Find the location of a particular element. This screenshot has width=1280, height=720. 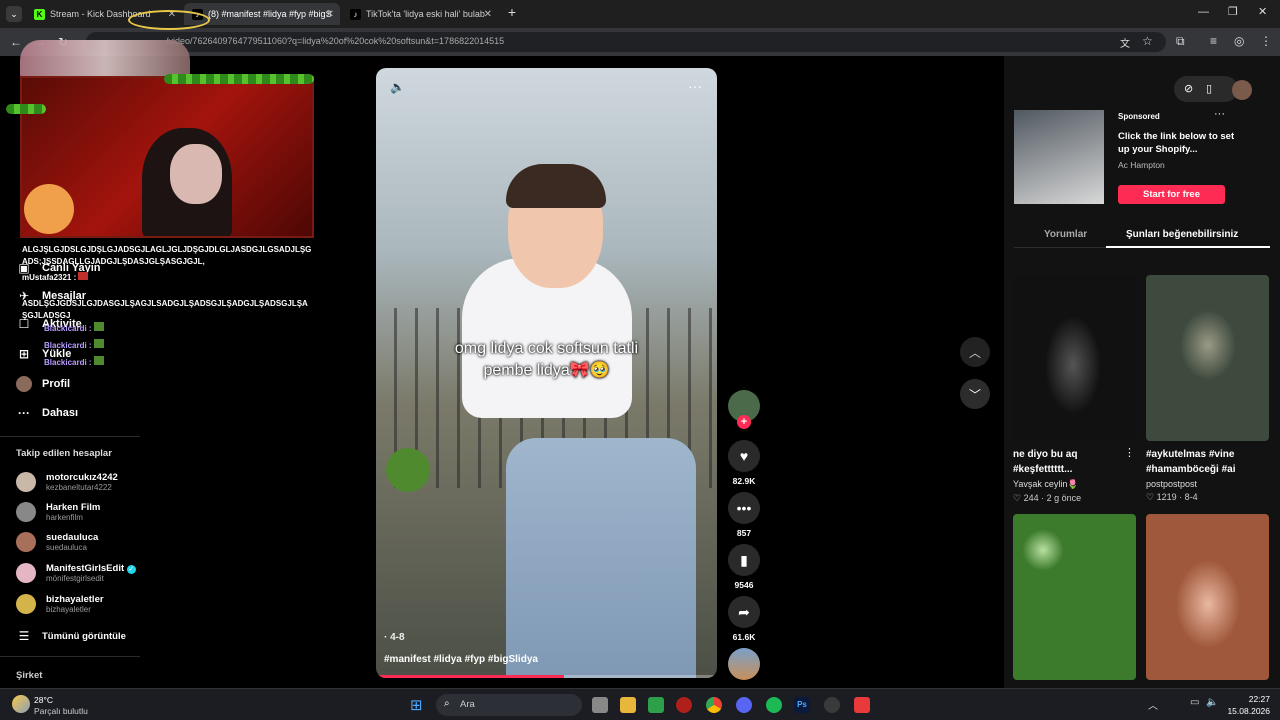

share-button: ➦ 61.6K is located at coordinates (744, 619).